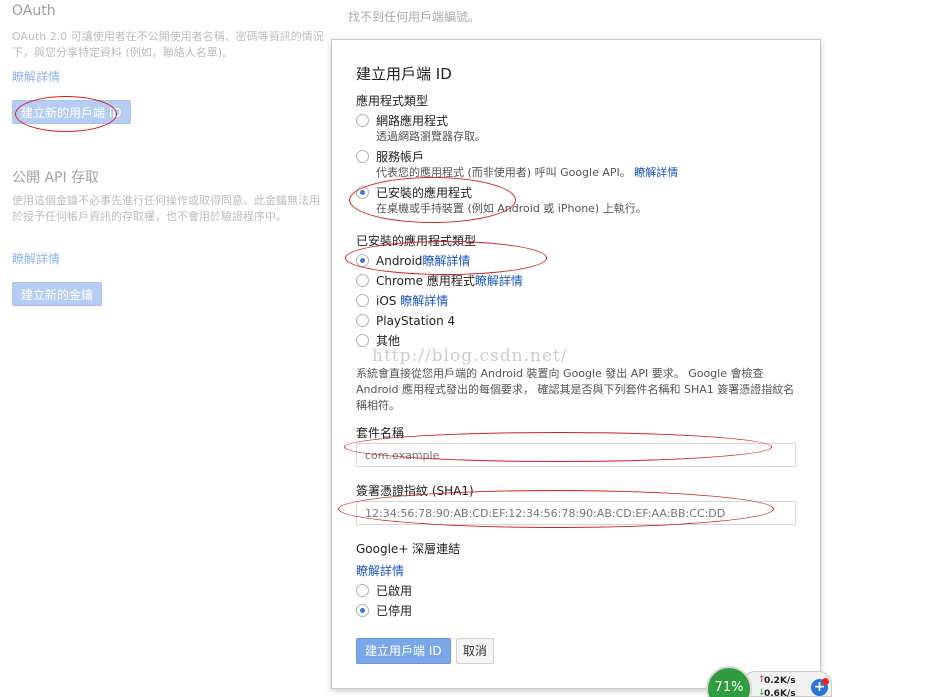 This screenshot has height=697, width=930. Describe the element at coordinates (416, 321) in the screenshot. I see `playstation4-label: PlayStation 4` at that location.